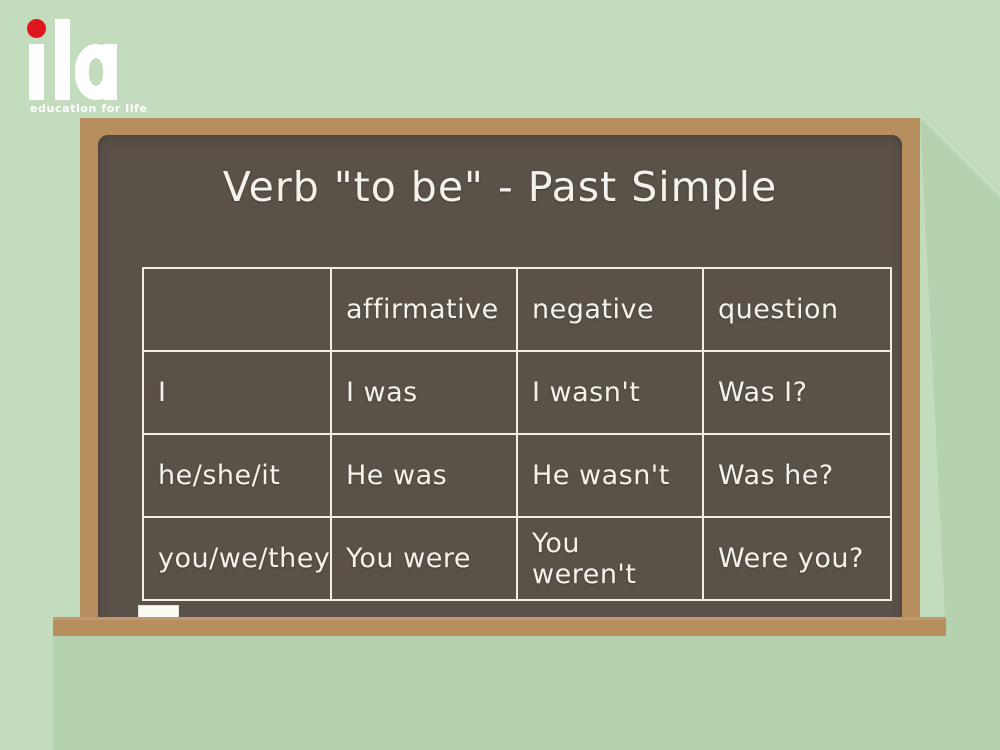 Image resolution: width=1000 pixels, height=750 pixels. What do you see at coordinates (500, 187) in the screenshot?
I see `page-title: Verb "to be" - Past Simple` at bounding box center [500, 187].